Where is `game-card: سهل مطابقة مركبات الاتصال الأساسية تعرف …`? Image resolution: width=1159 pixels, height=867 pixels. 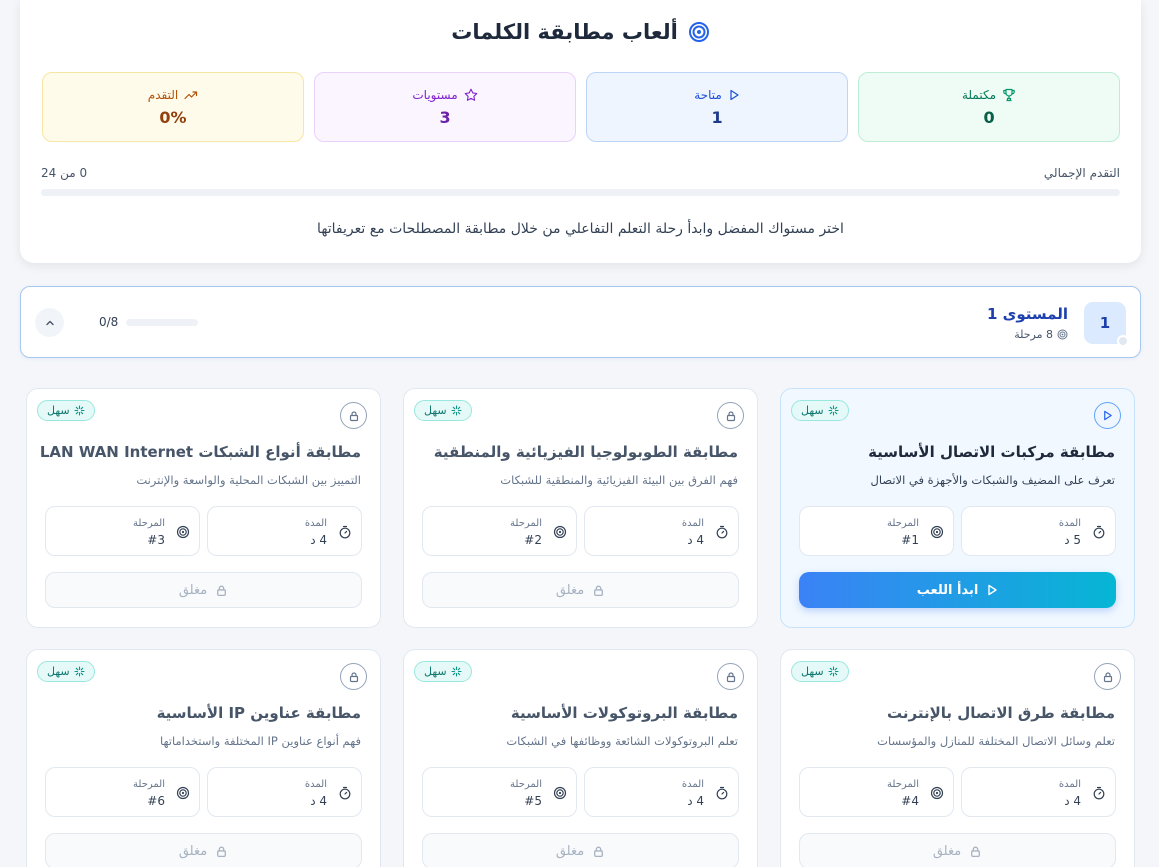 game-card: سهل مطابقة مركبات الاتصال الأساسية تعرف … is located at coordinates (957, 508).